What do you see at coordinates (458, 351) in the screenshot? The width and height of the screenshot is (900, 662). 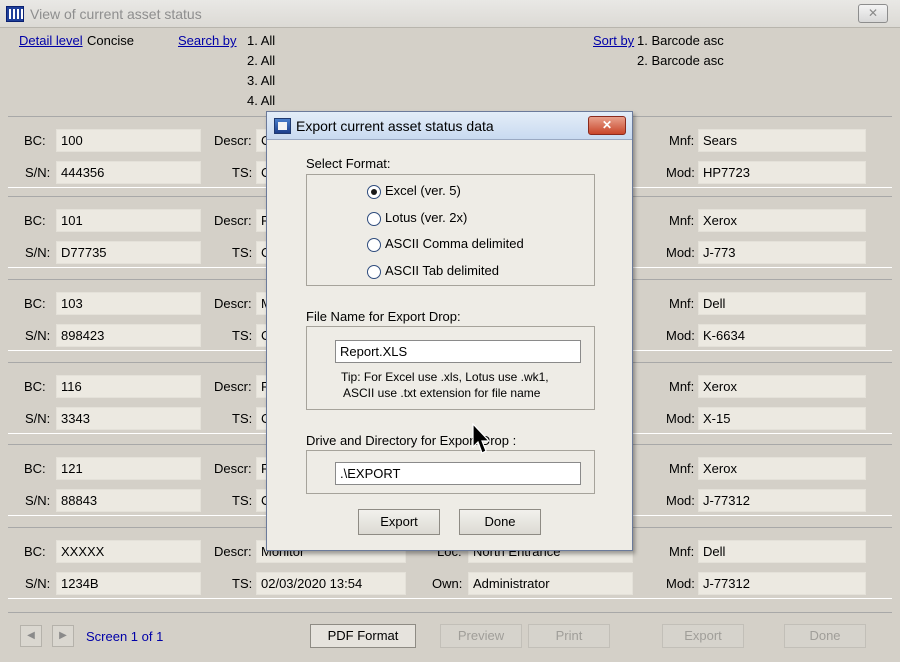 I see `file-name-input: Report.XLS` at bounding box center [458, 351].